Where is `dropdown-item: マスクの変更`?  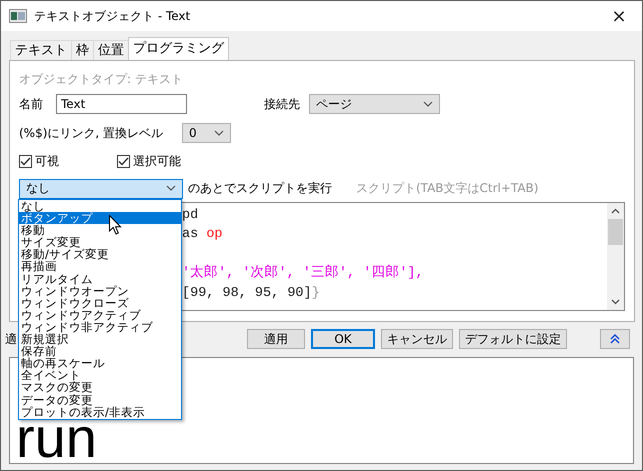 dropdown-item: マスクの変更 is located at coordinates (100, 387).